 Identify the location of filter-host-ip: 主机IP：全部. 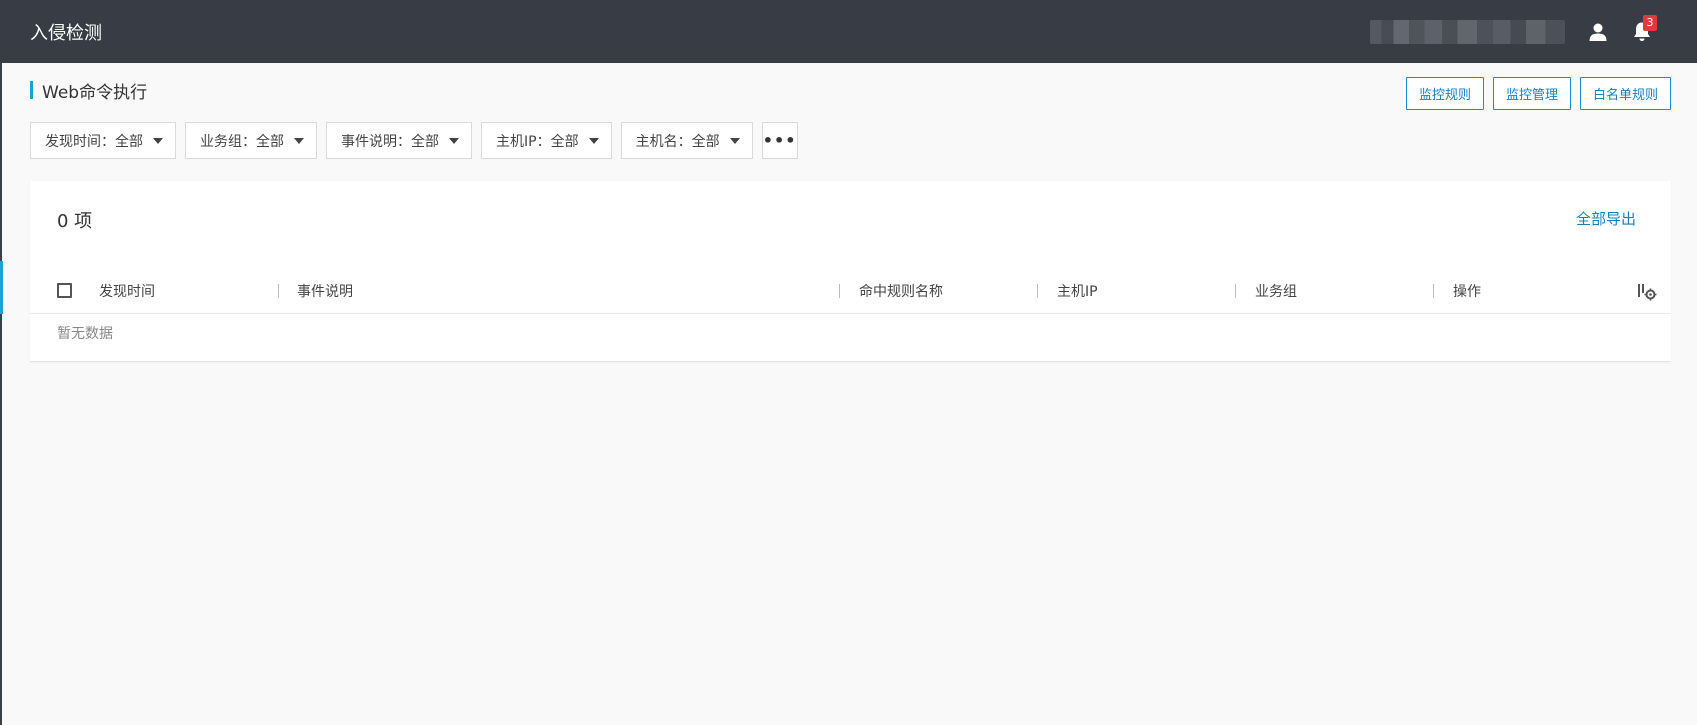
(546, 140).